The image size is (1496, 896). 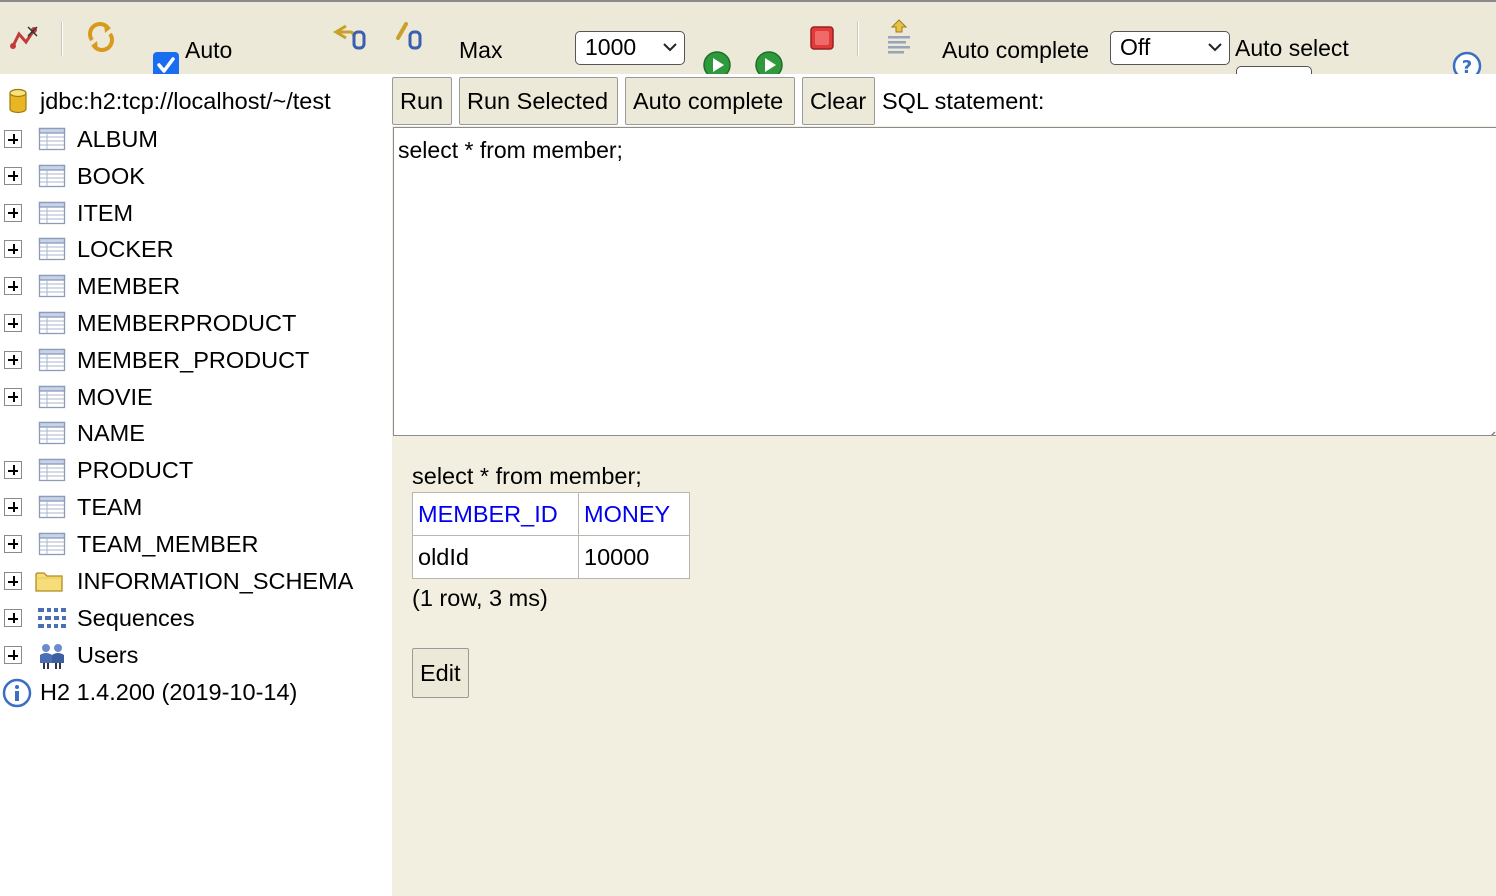 I want to click on tree-item-label: TEAM, so click(x=110, y=507).